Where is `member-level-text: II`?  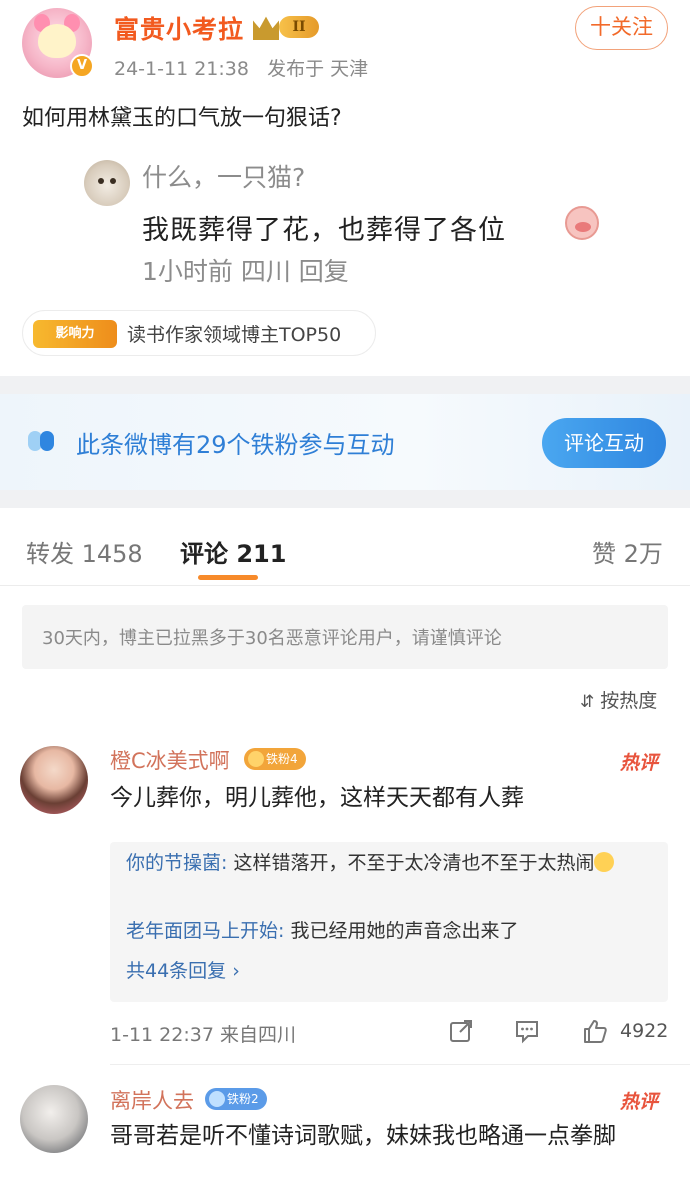 member-level-text: II is located at coordinates (299, 27).